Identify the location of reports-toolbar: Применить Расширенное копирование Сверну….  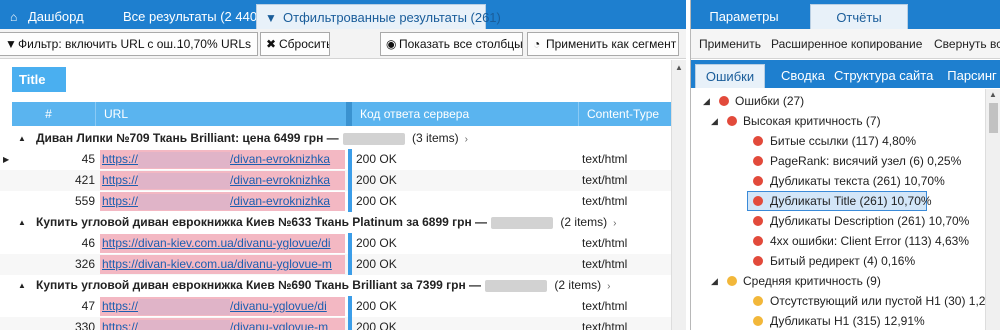
(845, 44).